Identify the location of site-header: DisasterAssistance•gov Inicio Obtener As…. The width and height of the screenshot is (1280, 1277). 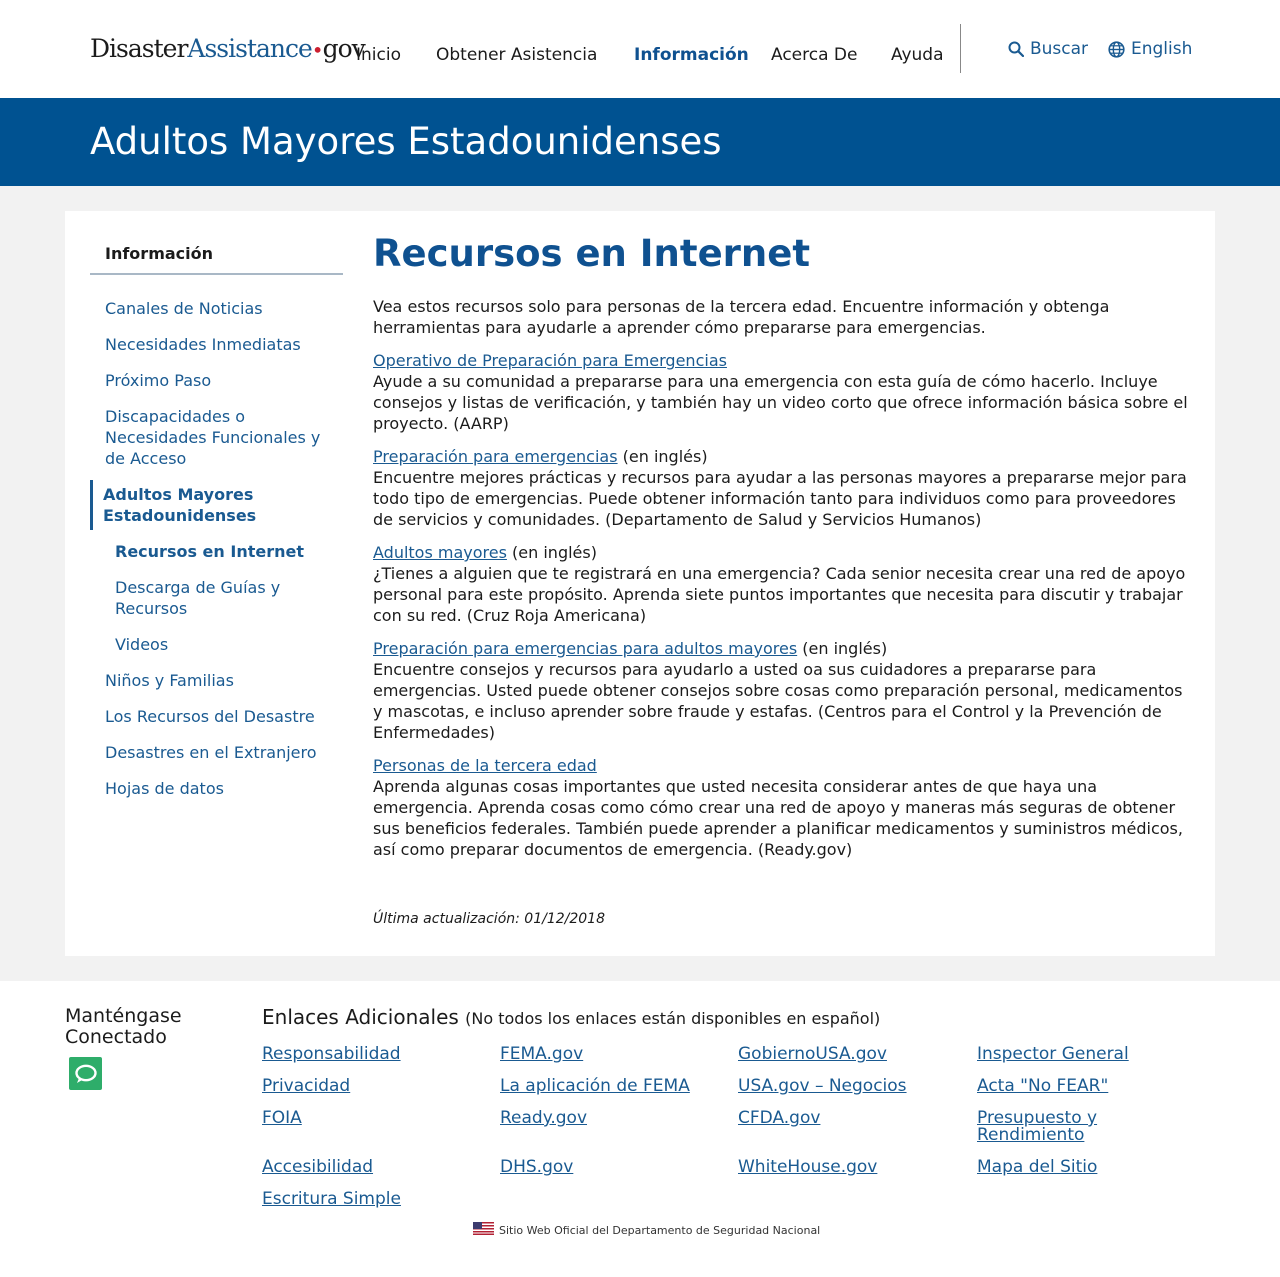
(640, 49).